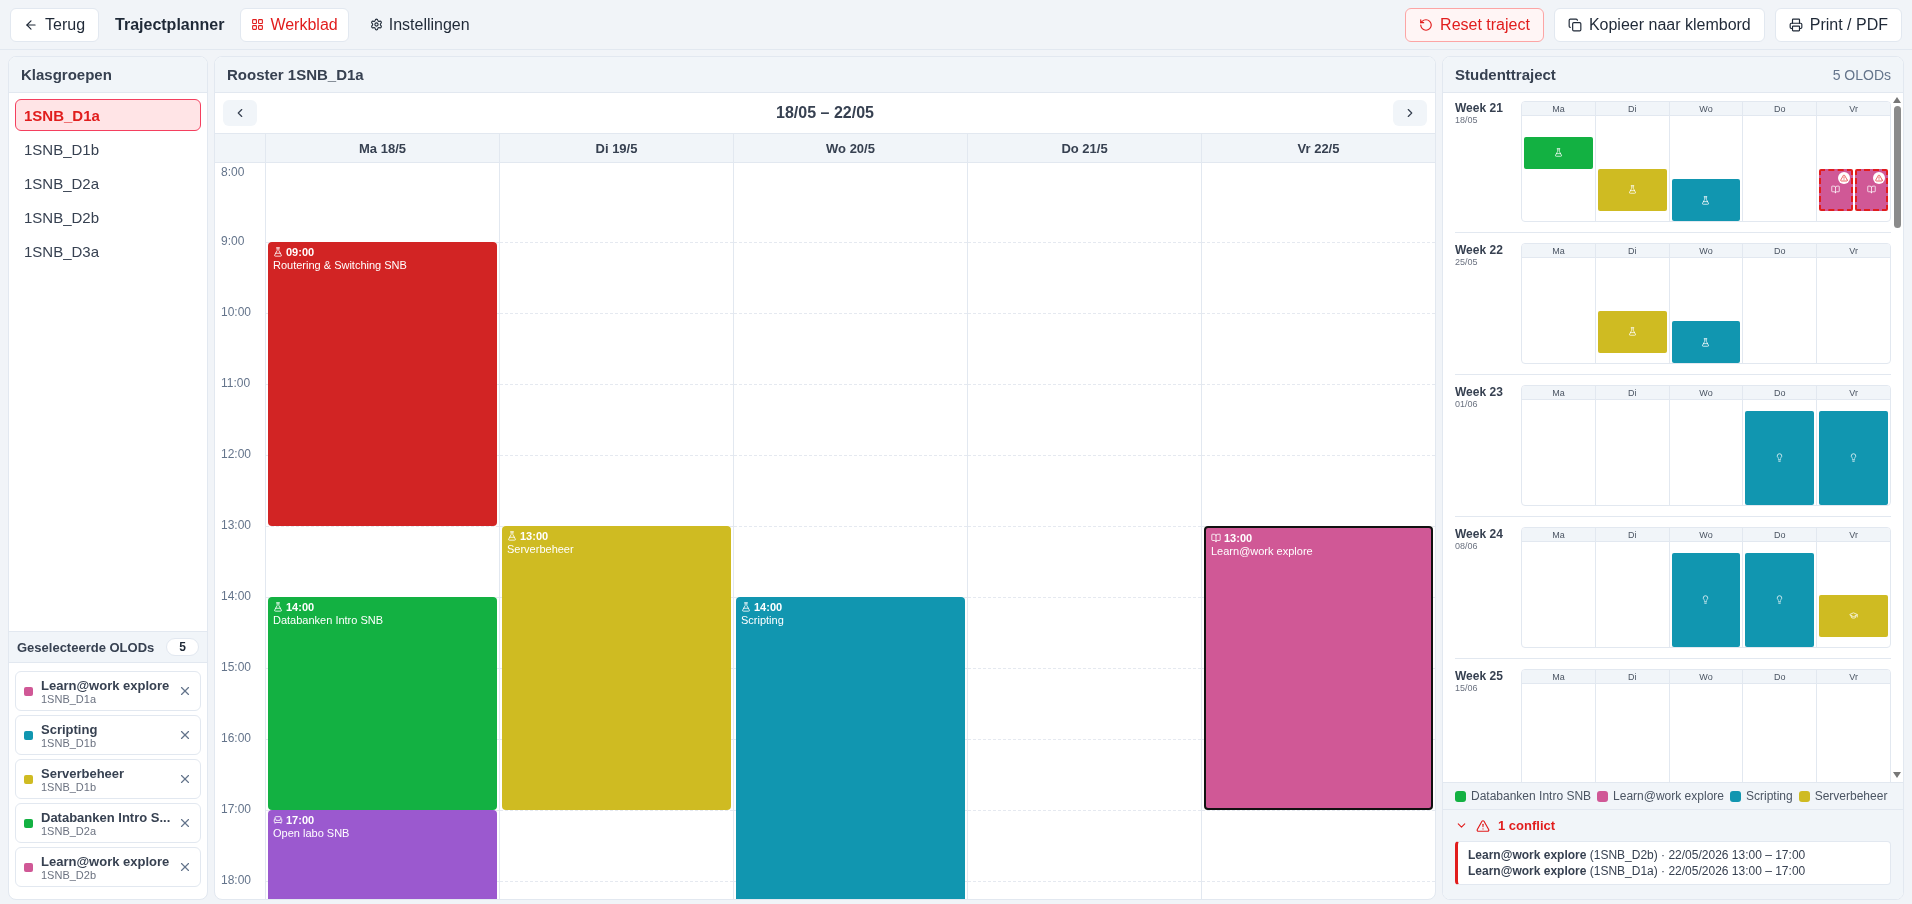 Image resolution: width=1912 pixels, height=904 pixels. Describe the element at coordinates (108, 183) in the screenshot. I see `class-group-item: 1SNB_D2a` at that location.